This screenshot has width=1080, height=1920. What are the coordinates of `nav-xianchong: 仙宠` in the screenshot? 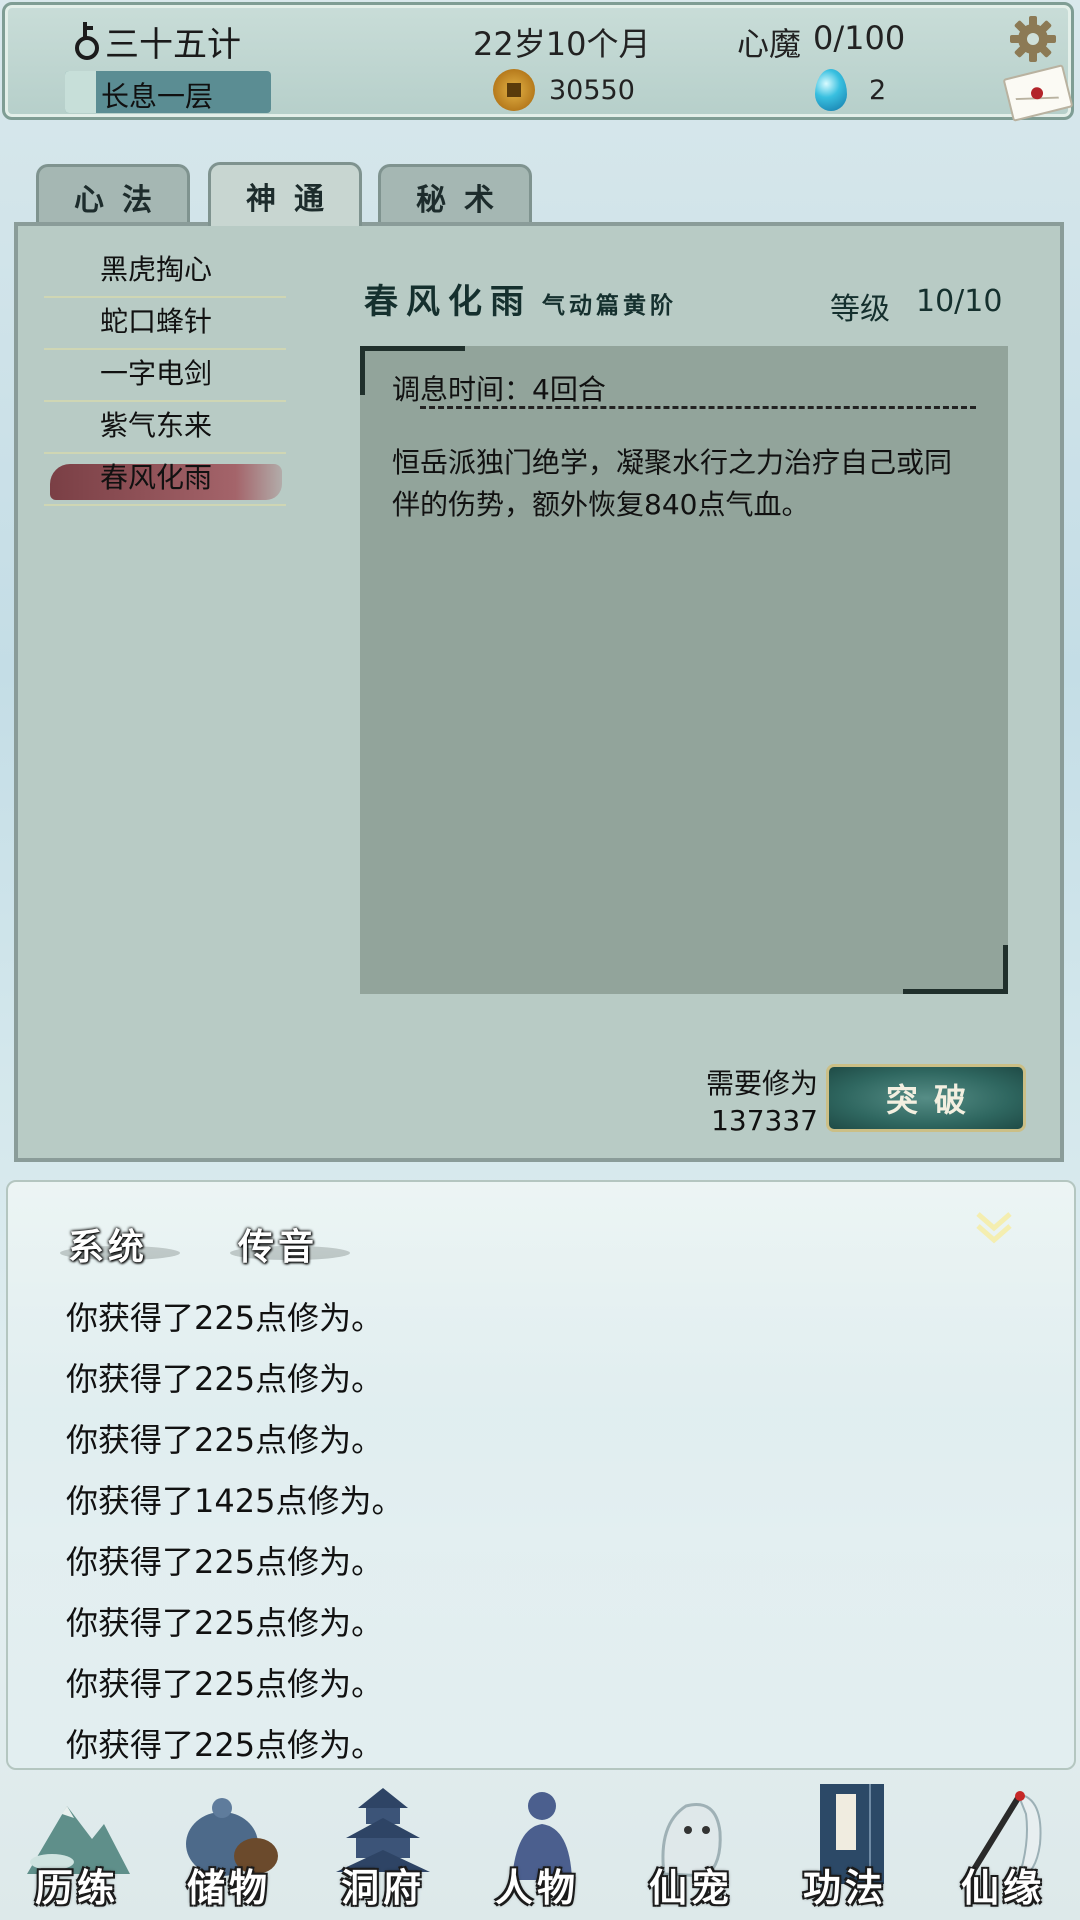 It's located at (691, 1845).